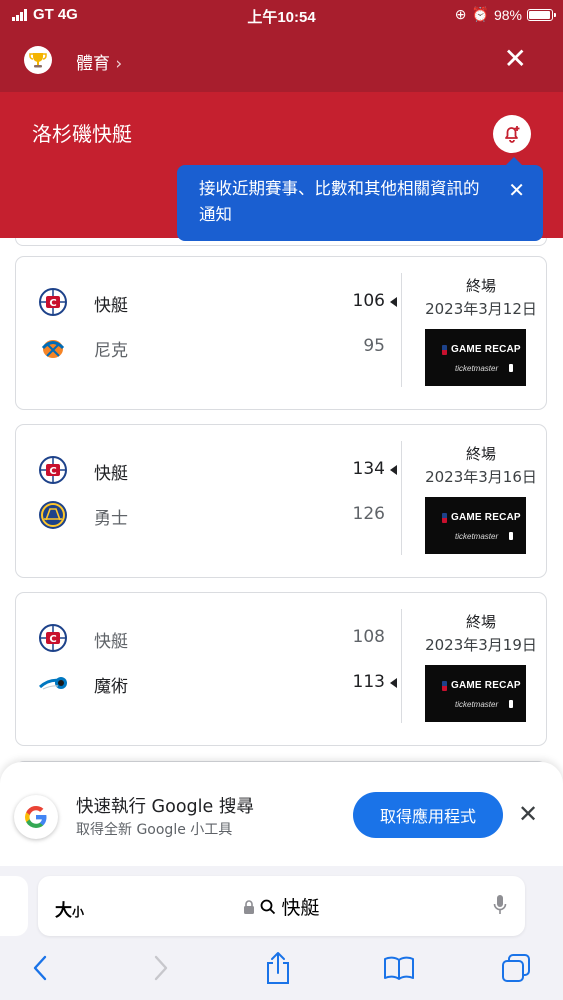 The width and height of the screenshot is (563, 1000). What do you see at coordinates (368, 469) in the screenshot?
I see `home-team-score: 134` at bounding box center [368, 469].